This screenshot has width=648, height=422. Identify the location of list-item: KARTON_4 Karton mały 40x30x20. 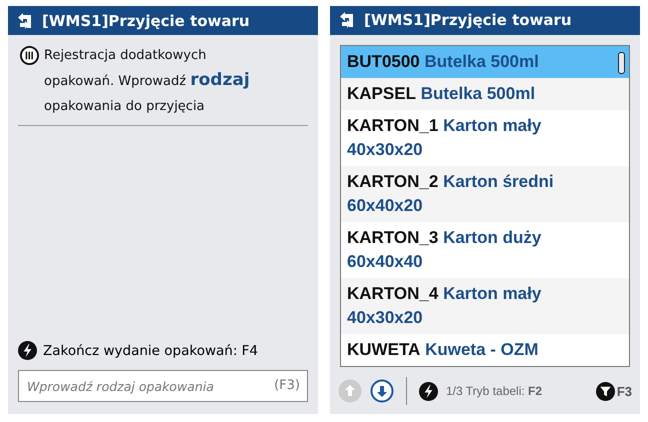
(485, 306).